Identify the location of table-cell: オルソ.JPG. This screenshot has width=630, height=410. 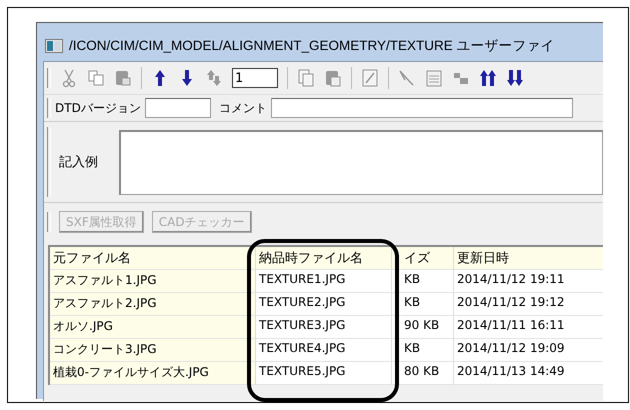
(153, 327).